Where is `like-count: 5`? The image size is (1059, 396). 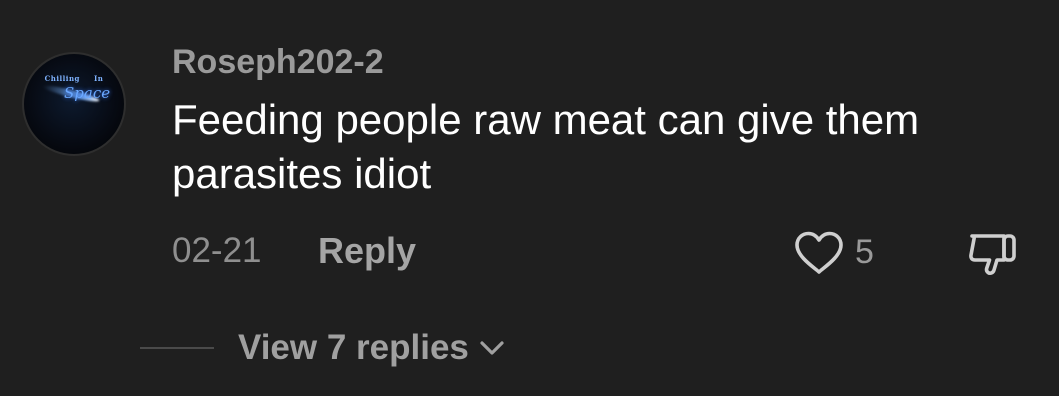
like-count: 5 is located at coordinates (864, 252).